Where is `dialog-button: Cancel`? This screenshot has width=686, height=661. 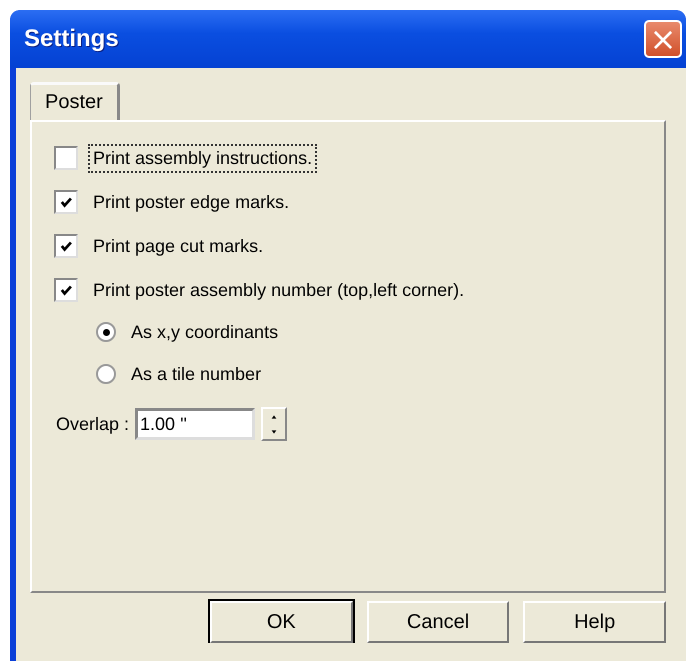
dialog-button: Cancel is located at coordinates (438, 622).